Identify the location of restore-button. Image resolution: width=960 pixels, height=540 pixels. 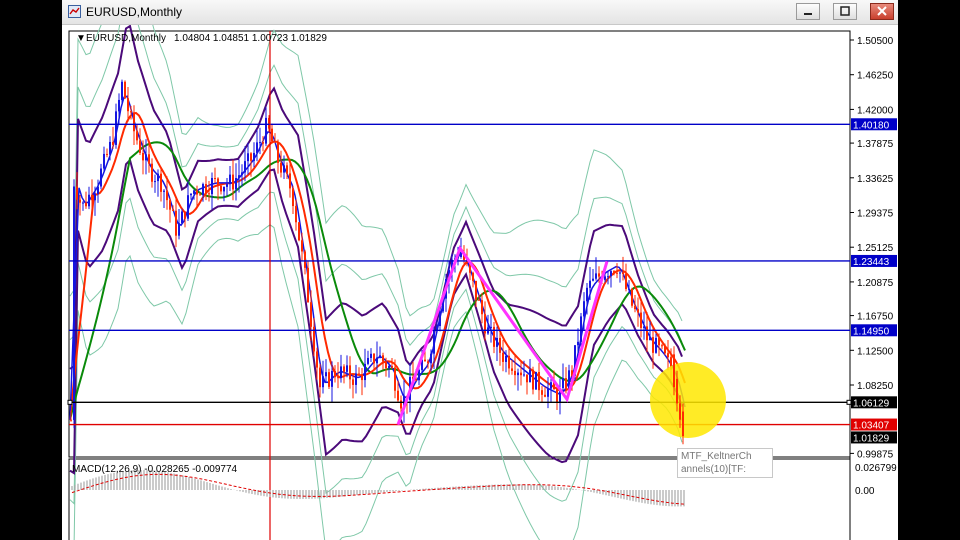
(845, 11).